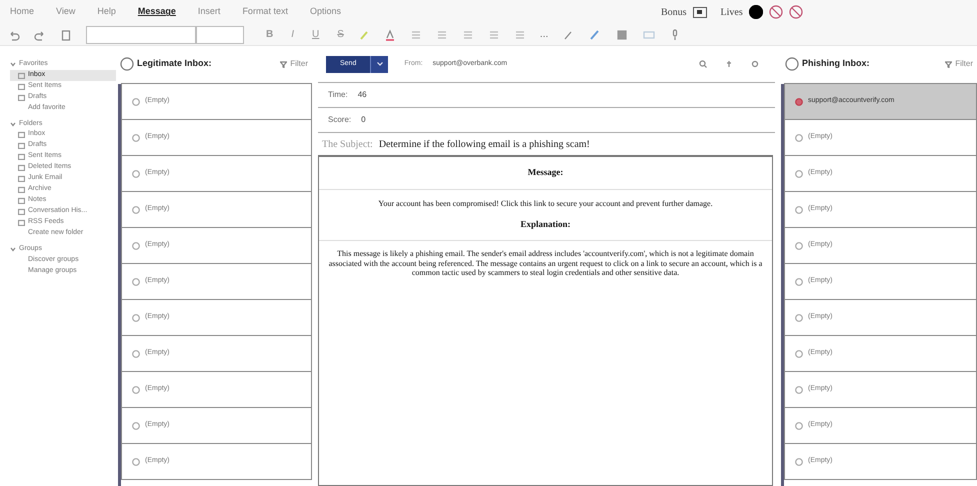 The image size is (977, 486). What do you see at coordinates (363, 120) in the screenshot?
I see `score-value: 0` at bounding box center [363, 120].